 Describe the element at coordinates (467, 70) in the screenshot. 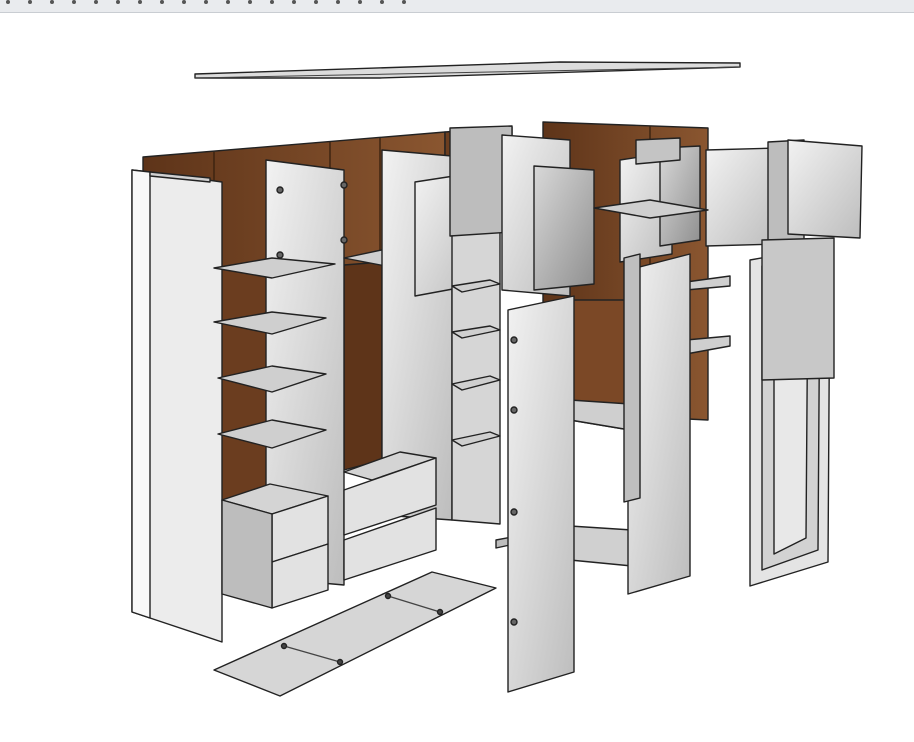

I see `top-panel` at that location.